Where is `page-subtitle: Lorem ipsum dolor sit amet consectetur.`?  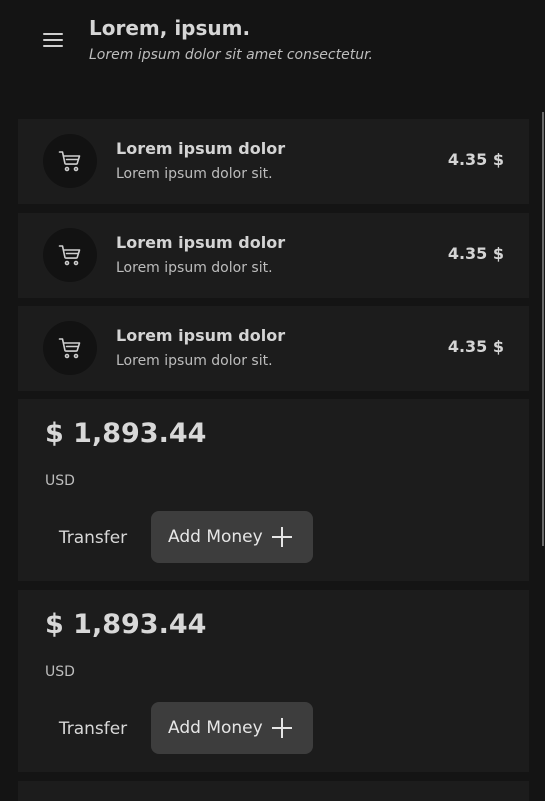
page-subtitle: Lorem ipsum dolor sit amet consectetur. is located at coordinates (231, 55).